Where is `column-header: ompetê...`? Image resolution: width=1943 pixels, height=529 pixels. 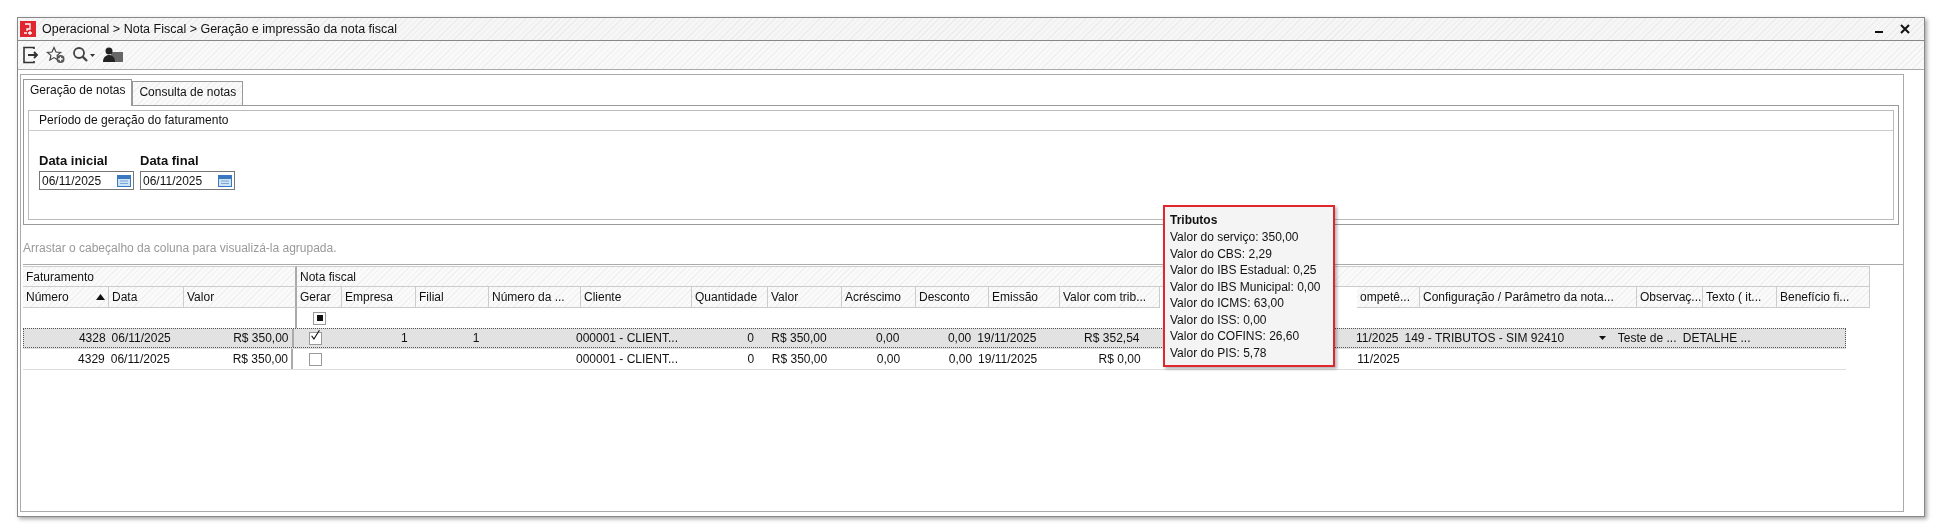
column-header: ompetê... is located at coordinates (1388, 297).